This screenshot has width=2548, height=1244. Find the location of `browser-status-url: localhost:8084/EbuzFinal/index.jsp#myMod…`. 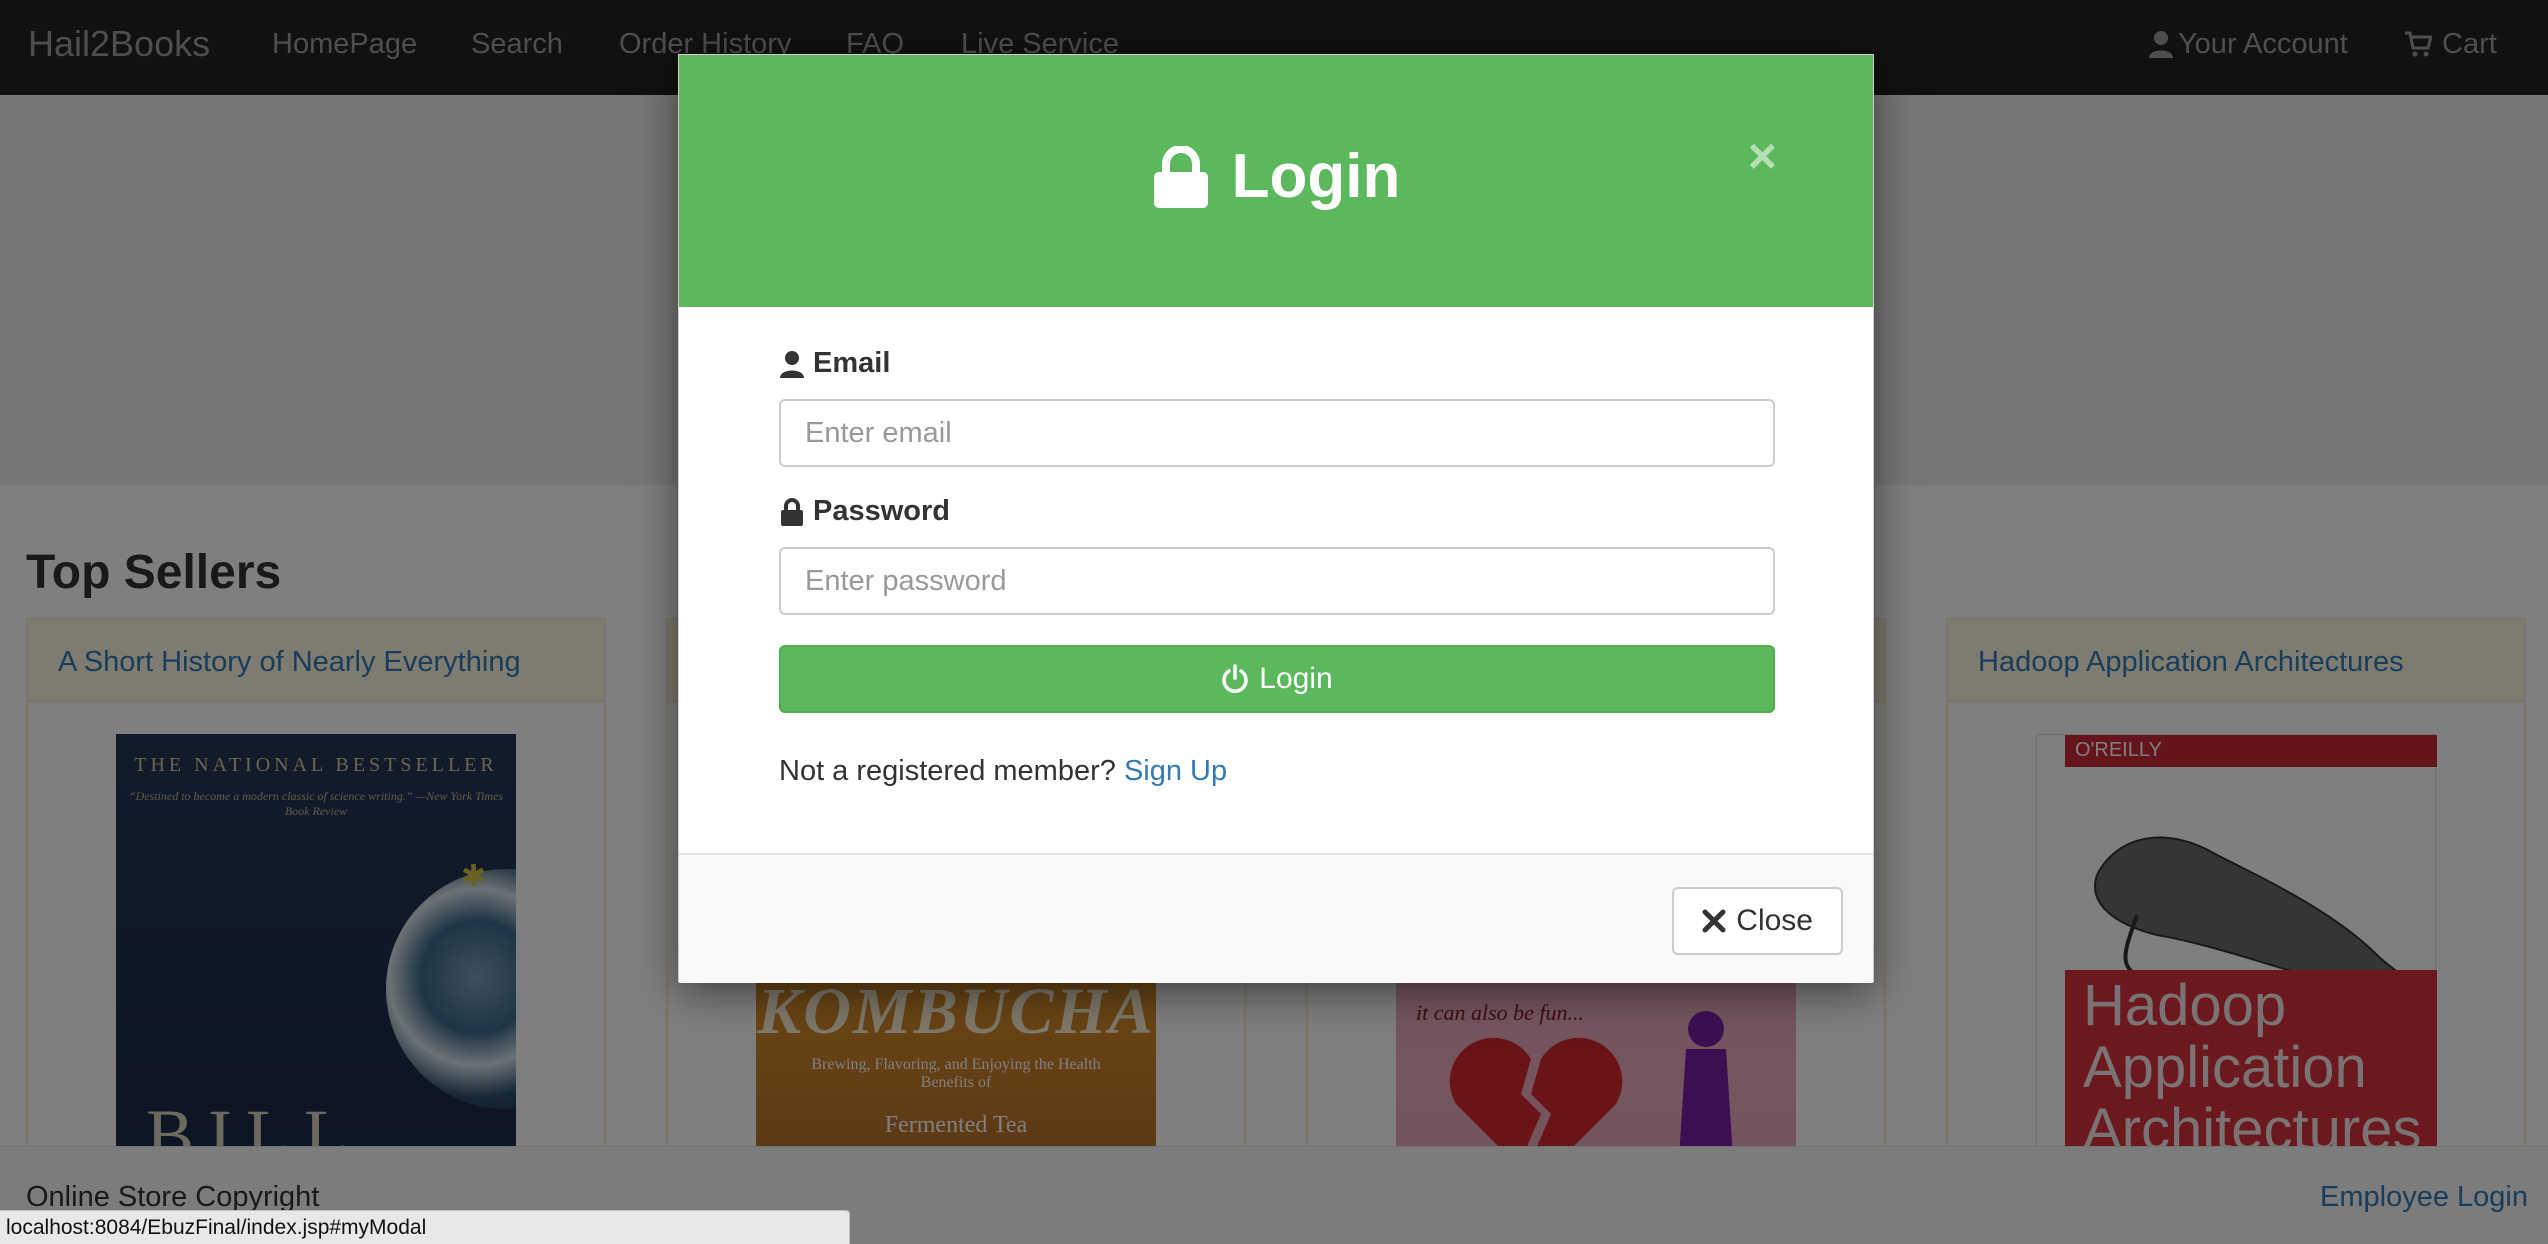

browser-status-url: localhost:8084/EbuzFinal/index.jsp#myMod… is located at coordinates (425, 1227).